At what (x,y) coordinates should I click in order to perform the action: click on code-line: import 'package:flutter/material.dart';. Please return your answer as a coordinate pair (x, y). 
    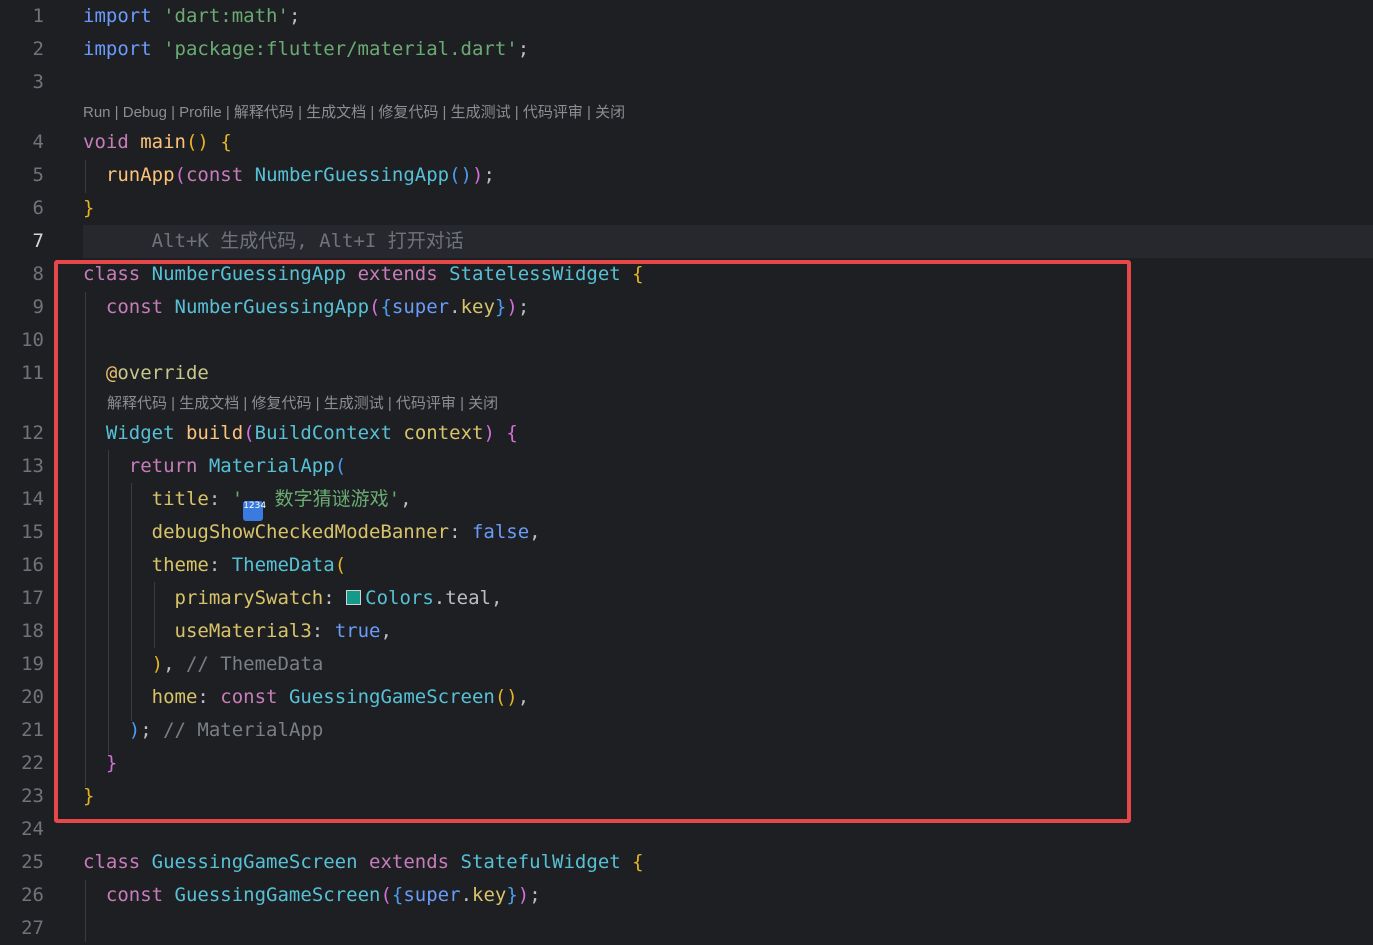
    Looking at the image, I should click on (306, 49).